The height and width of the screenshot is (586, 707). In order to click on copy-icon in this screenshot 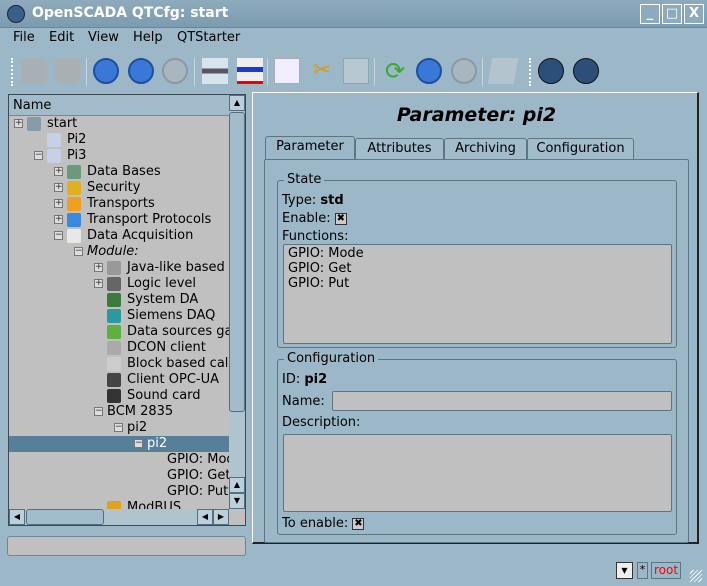, I will do `click(287, 71)`.